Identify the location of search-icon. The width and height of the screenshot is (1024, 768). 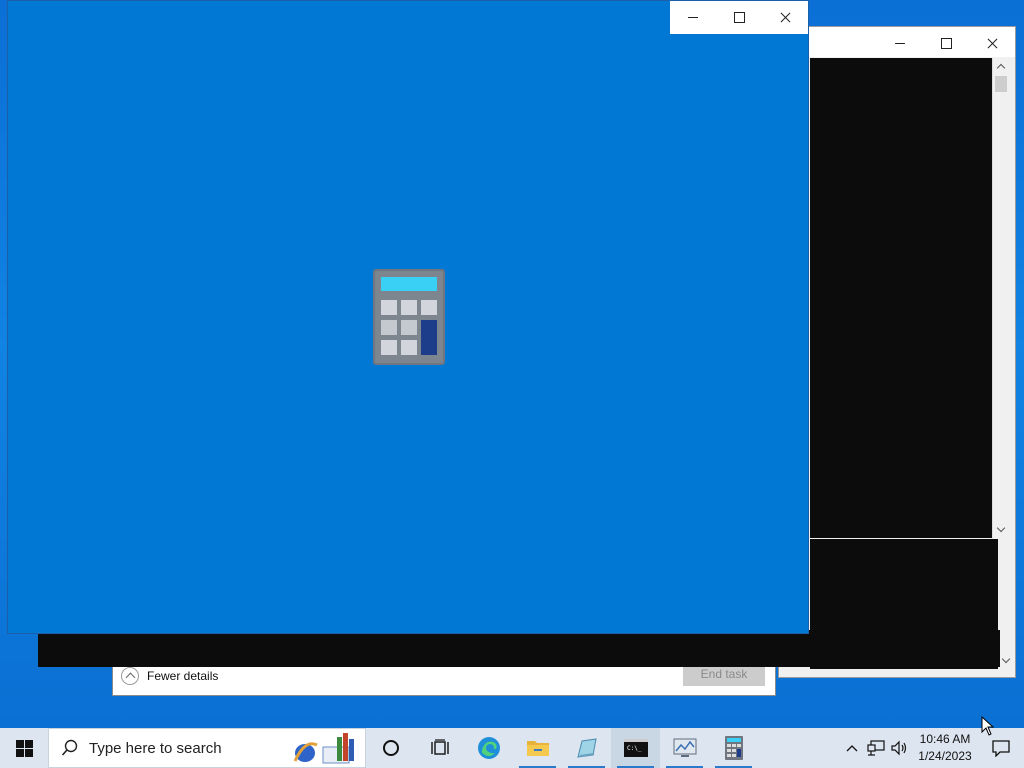
(69, 747).